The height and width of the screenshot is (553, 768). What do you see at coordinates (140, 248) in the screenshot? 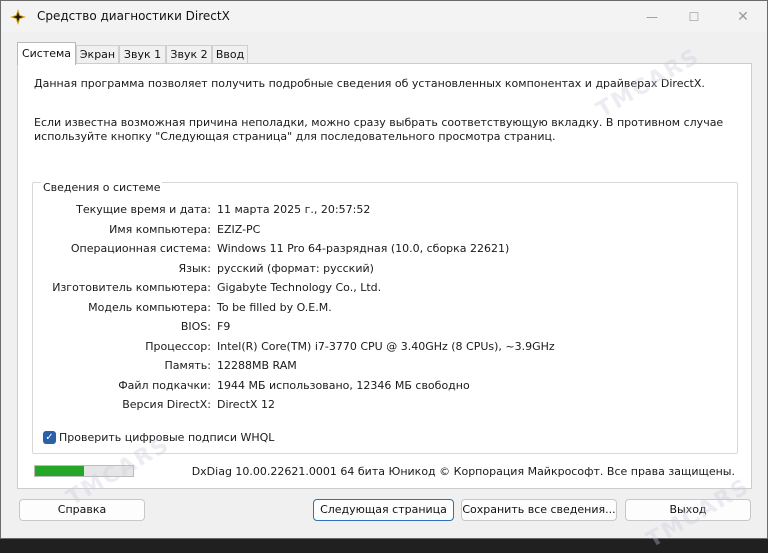
I see `info-label: Операционная система:` at bounding box center [140, 248].